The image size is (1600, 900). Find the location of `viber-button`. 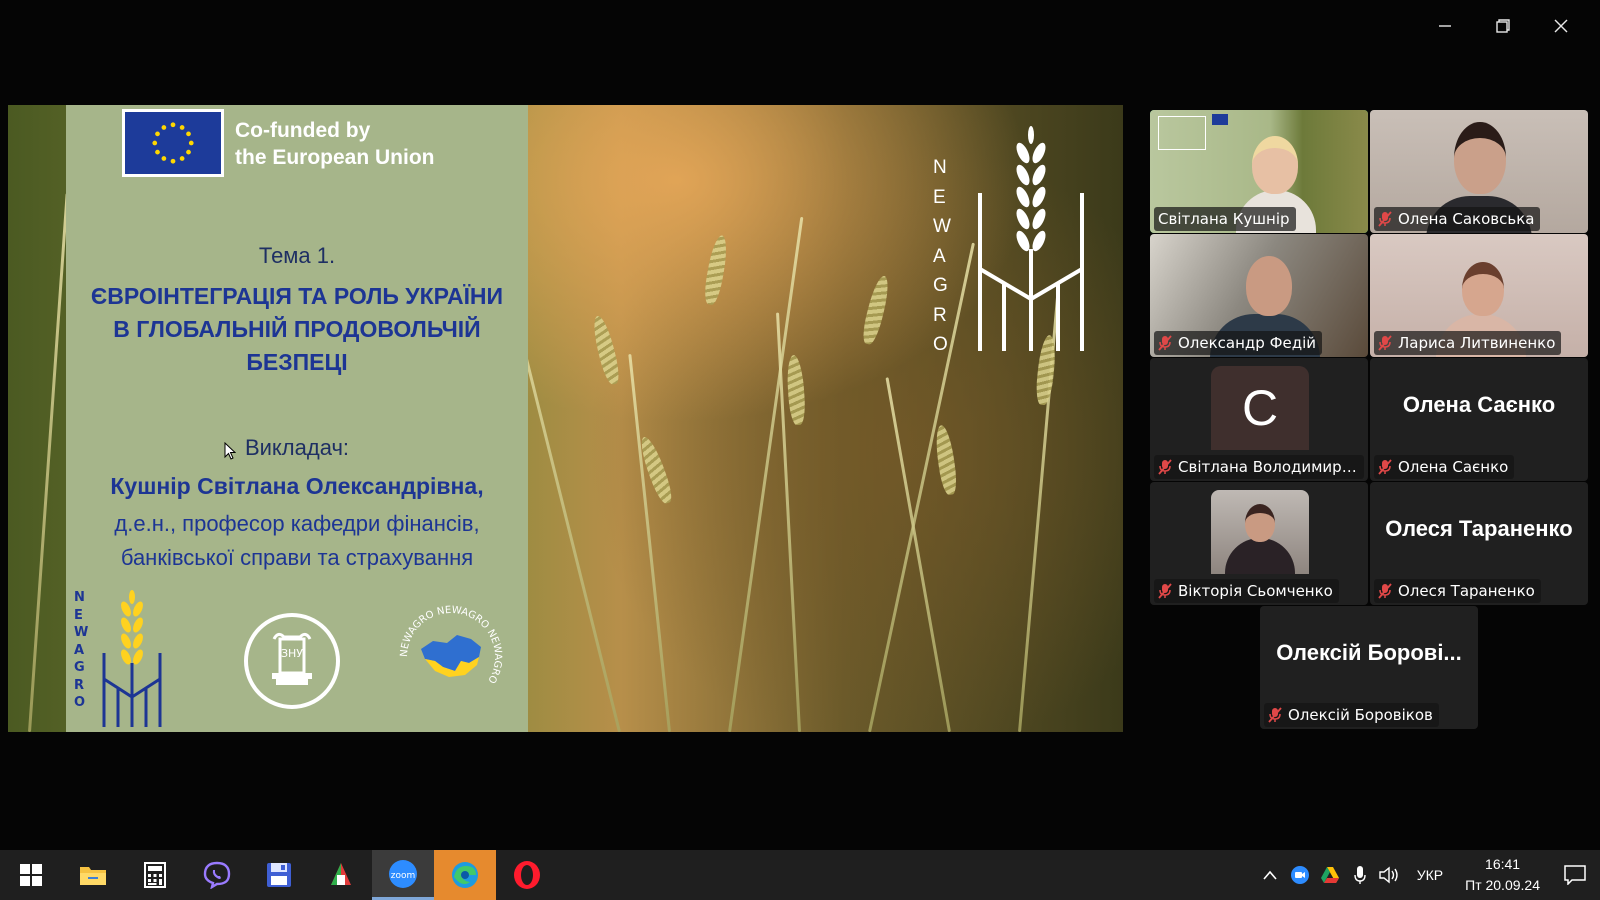

viber-button is located at coordinates (217, 875).